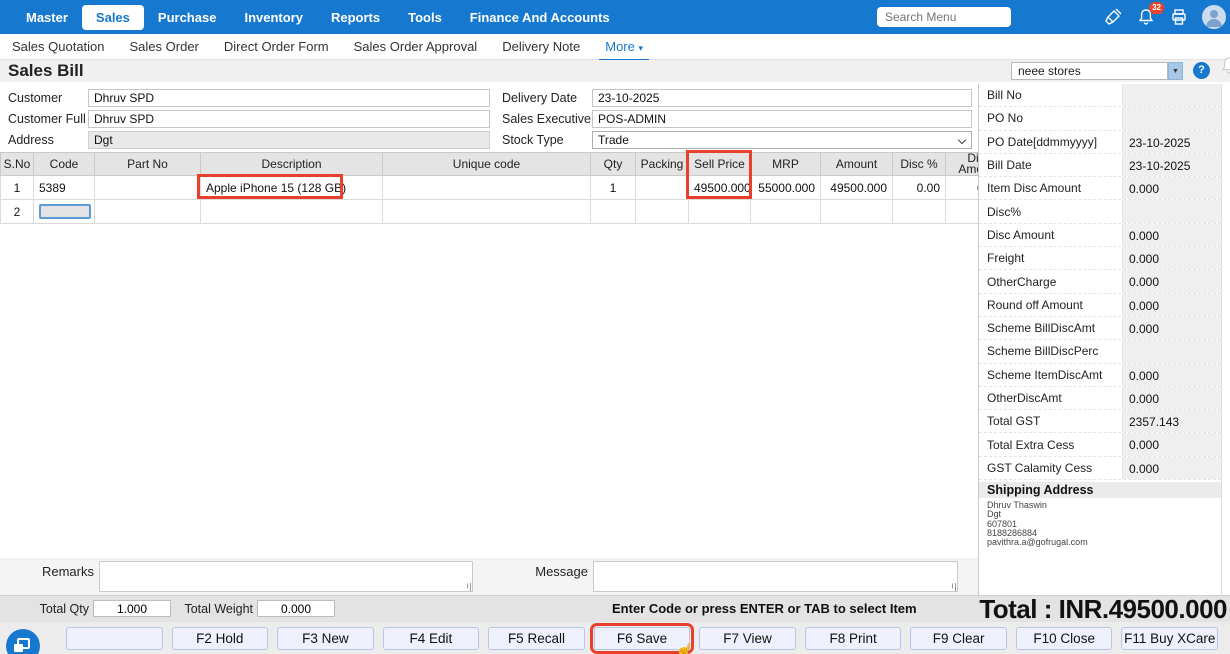  I want to click on field-label: Freight, so click(1006, 258).